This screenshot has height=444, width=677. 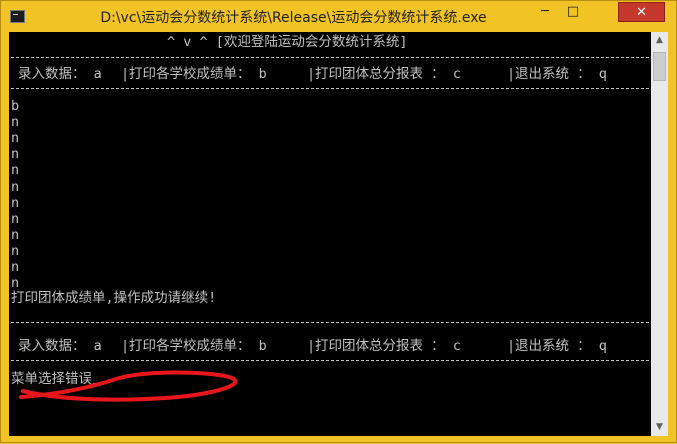 I want to click on console-app-icon, so click(x=17, y=16).